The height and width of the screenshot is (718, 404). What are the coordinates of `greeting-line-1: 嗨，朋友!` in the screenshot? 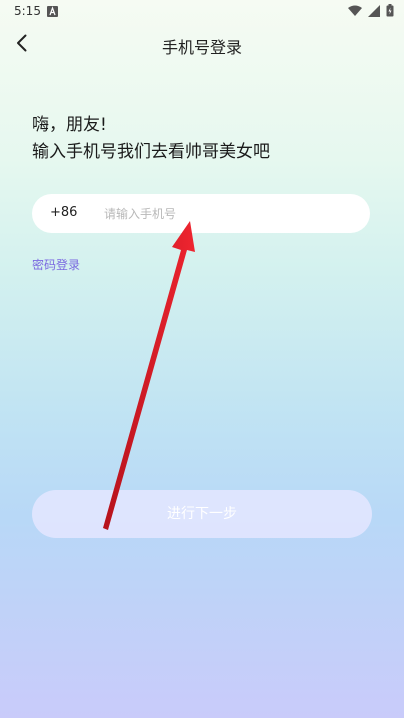 It's located at (69, 125).